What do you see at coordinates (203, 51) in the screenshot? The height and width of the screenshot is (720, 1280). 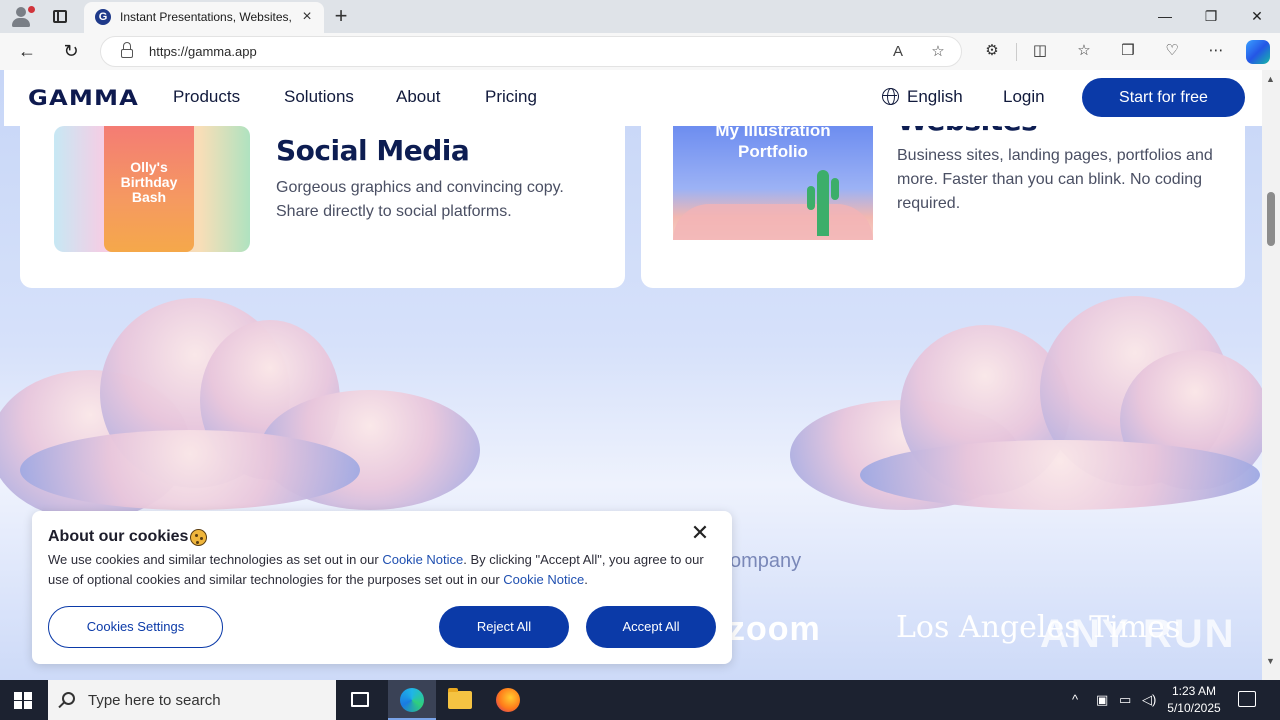 I see `url-text: https://gamma.app` at bounding box center [203, 51].